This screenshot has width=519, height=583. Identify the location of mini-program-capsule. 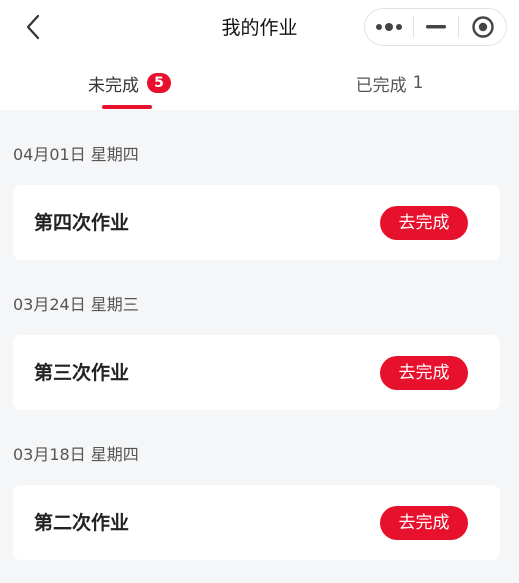
(435, 27).